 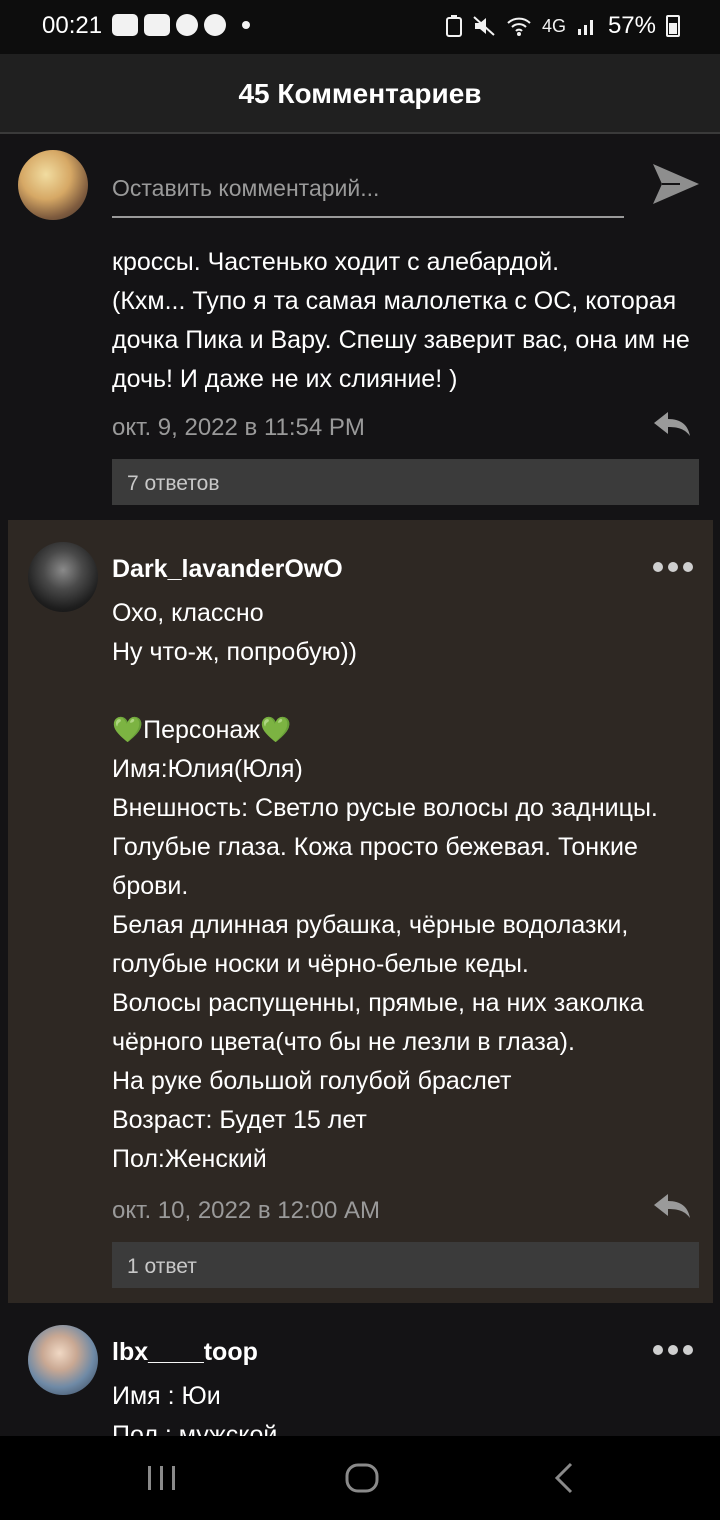 What do you see at coordinates (405, 482) in the screenshot?
I see `view-replies-button: 7 ответов` at bounding box center [405, 482].